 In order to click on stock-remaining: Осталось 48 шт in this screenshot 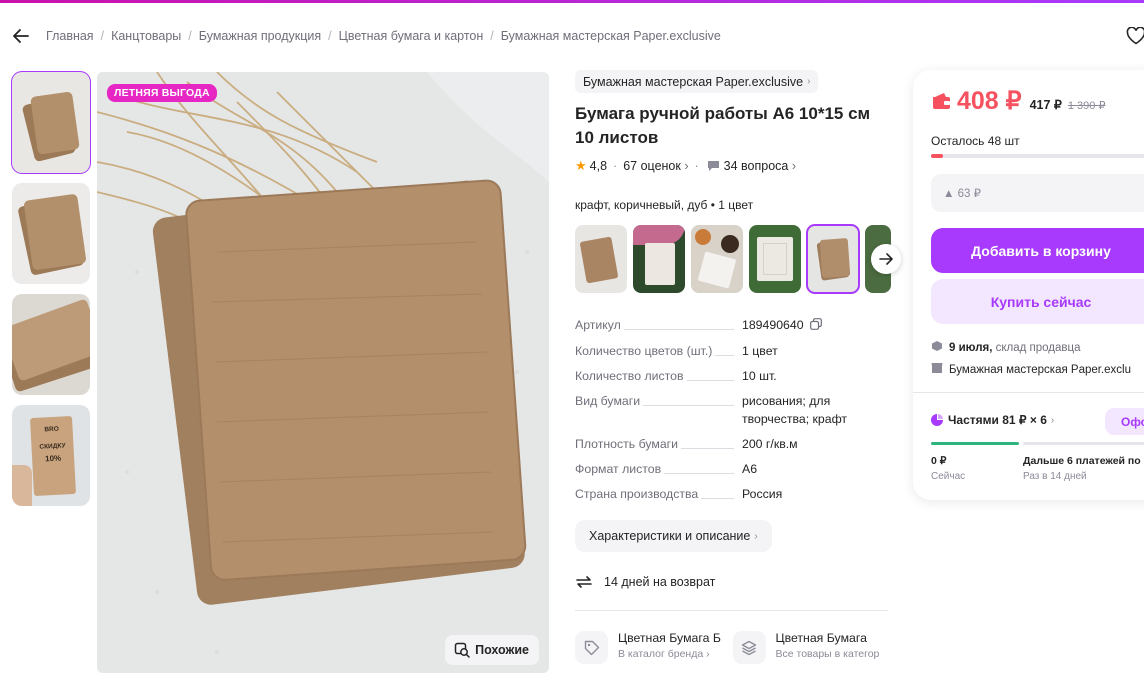, I will do `click(975, 141)`.